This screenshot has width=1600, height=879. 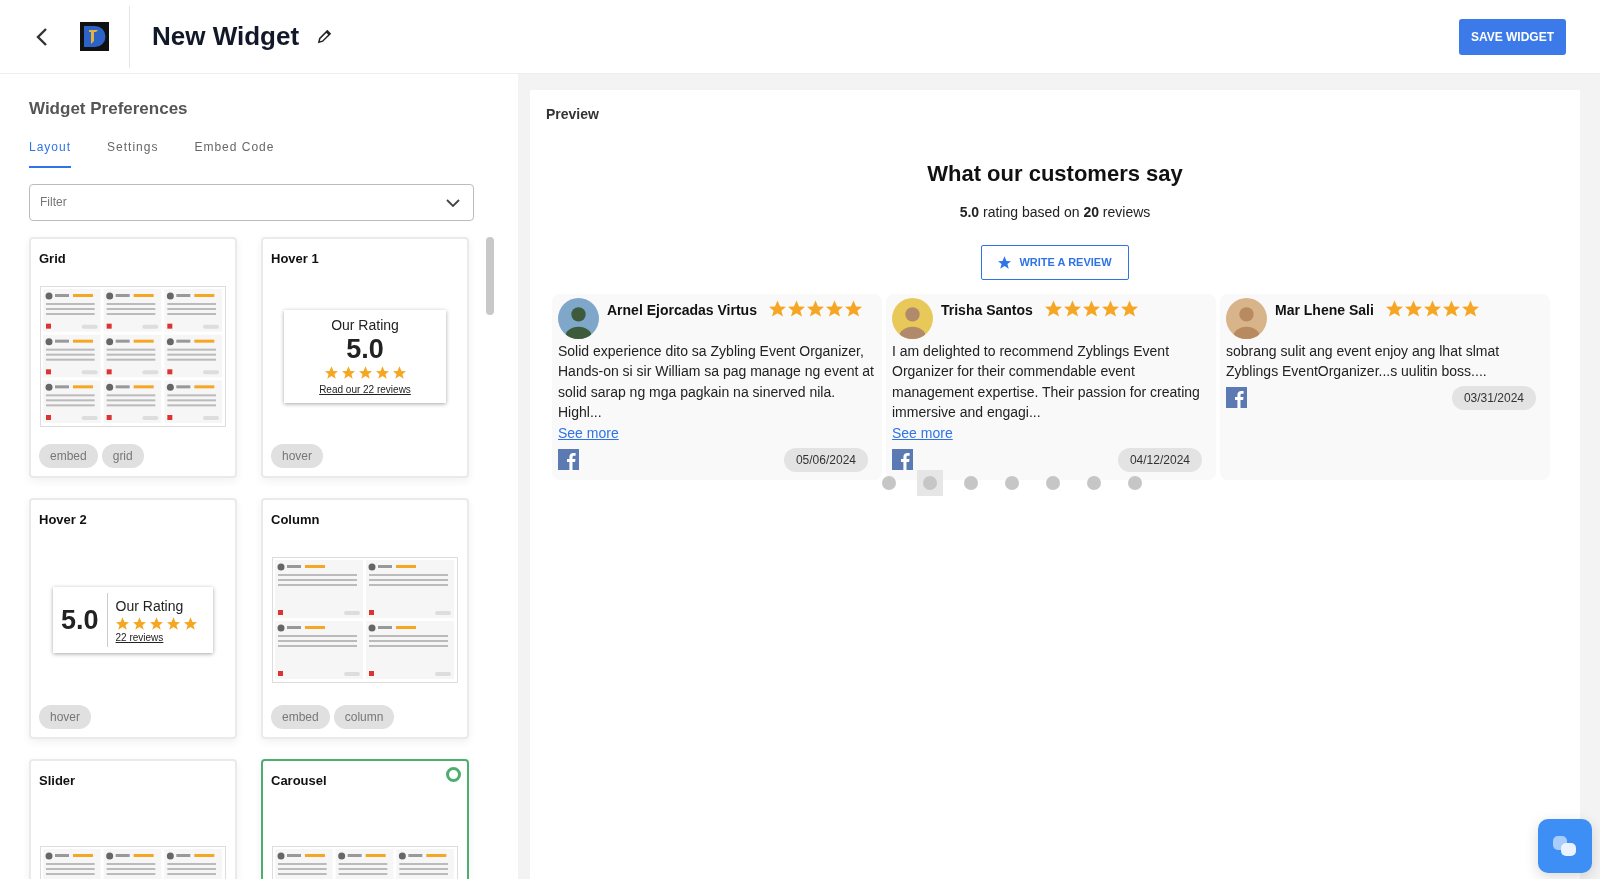 I want to click on layout-card: Hover 1 Our Rating 5.0 Read our 22 reviews hover, so click(x=365, y=357).